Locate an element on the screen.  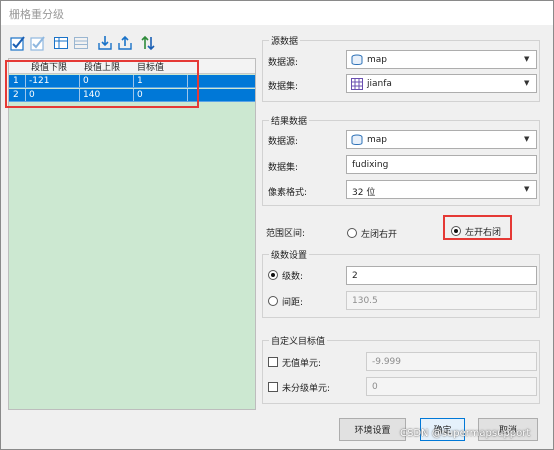
raster-dataset-icon is located at coordinates (357, 84).